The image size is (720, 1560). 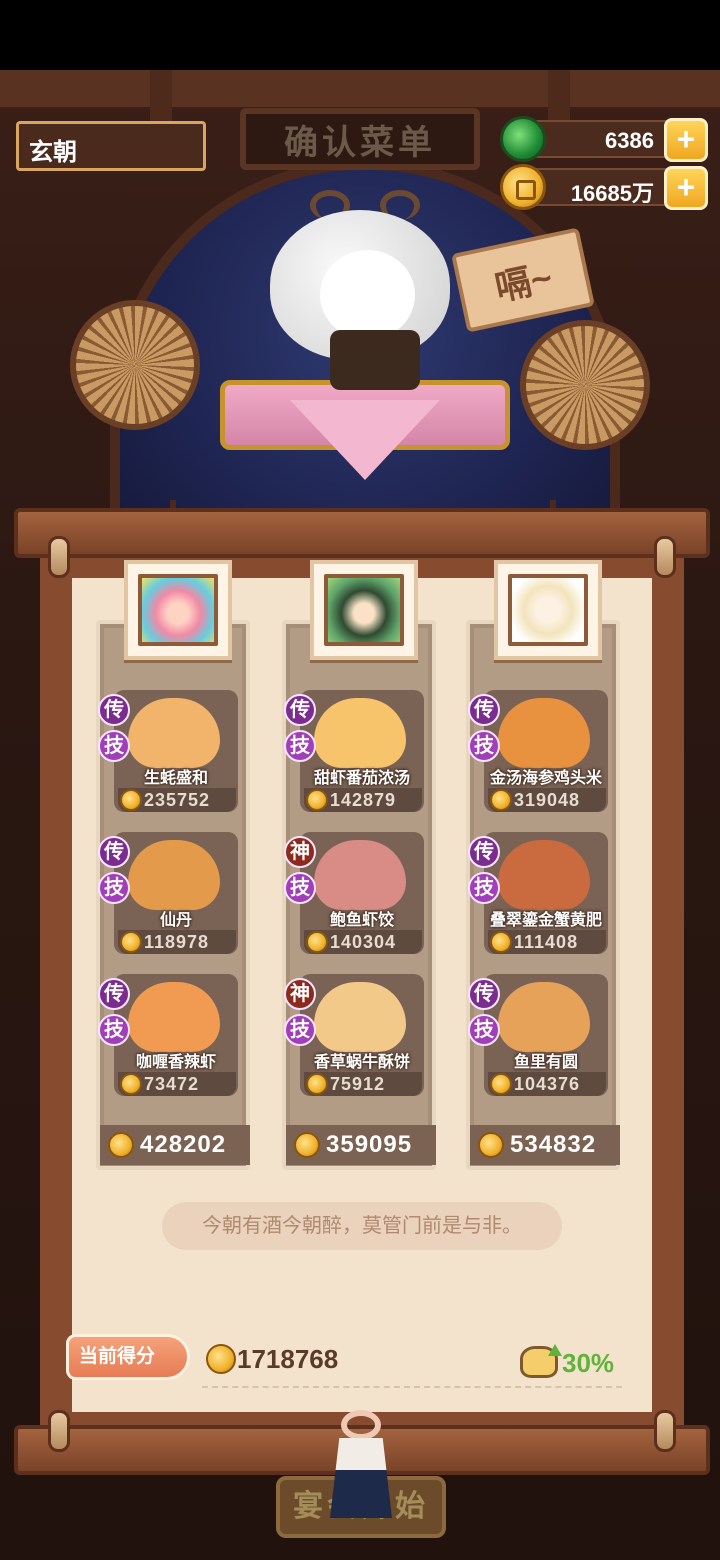 I want to click on dish-price: 118978, so click(x=177, y=942).